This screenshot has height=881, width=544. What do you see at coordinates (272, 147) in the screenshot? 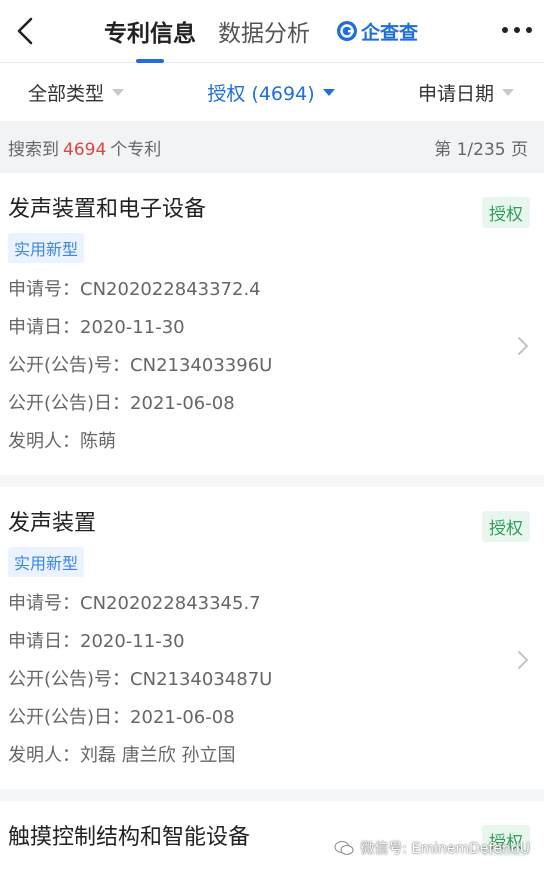
I see `result-summary: 搜索到 4694 个专利 第 1/235 页` at bounding box center [272, 147].